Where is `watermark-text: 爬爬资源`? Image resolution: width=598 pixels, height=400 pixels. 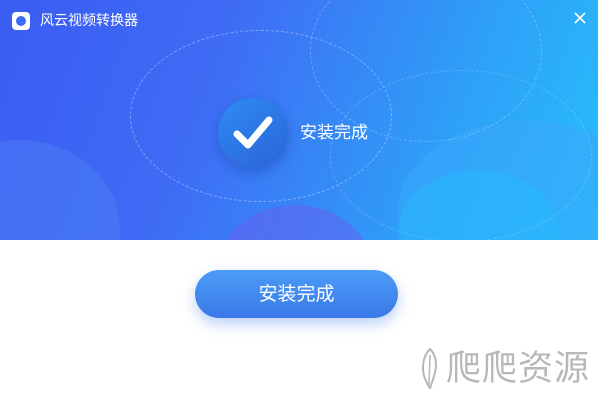 watermark-text: 爬爬资源 is located at coordinates (517, 369).